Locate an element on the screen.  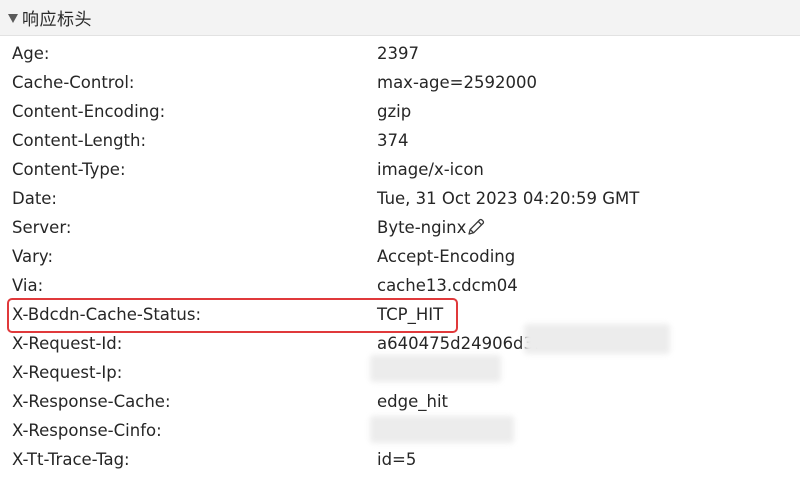
header-row-content-encoding: Content-Encoding: gzip is located at coordinates (400, 112).